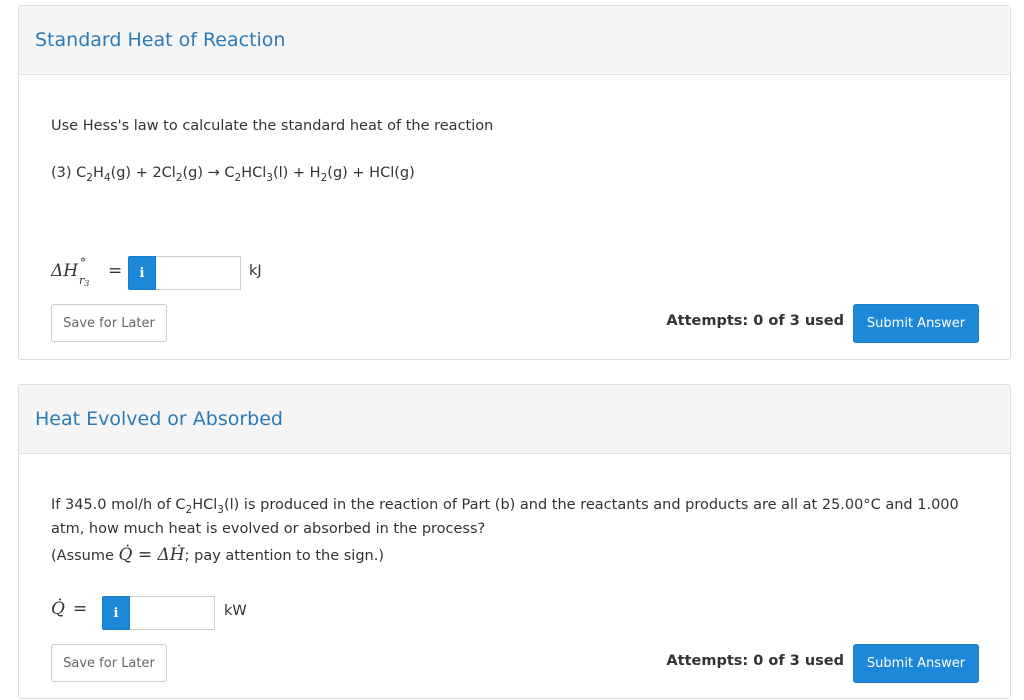  What do you see at coordinates (514, 419) in the screenshot?
I see `card-header: Heat Evolved or Absorbed` at bounding box center [514, 419].